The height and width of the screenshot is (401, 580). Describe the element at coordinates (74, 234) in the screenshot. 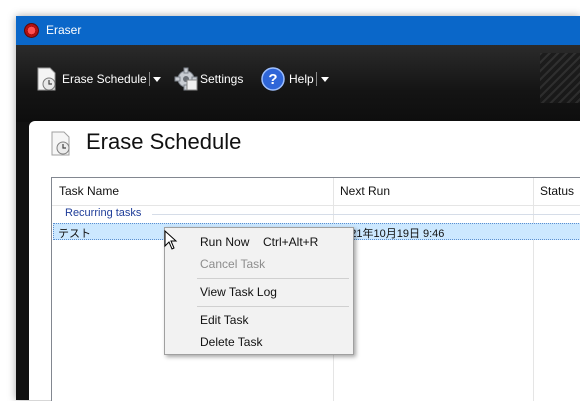

I see `task-name-cell: テスト` at that location.